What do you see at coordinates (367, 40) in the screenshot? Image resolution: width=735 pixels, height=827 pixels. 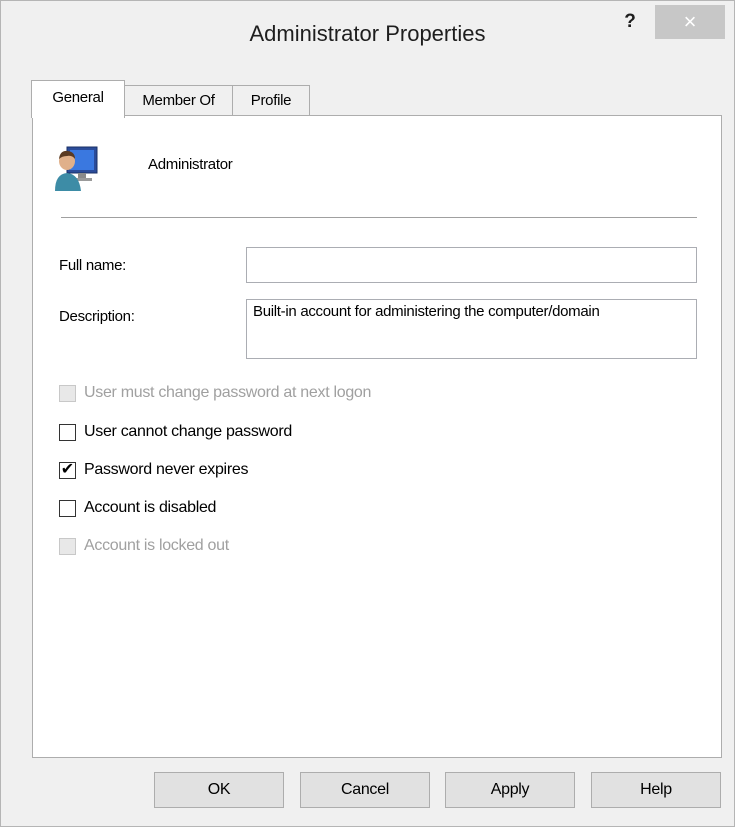 I see `title-bar: Administrator Properties ? ×` at bounding box center [367, 40].